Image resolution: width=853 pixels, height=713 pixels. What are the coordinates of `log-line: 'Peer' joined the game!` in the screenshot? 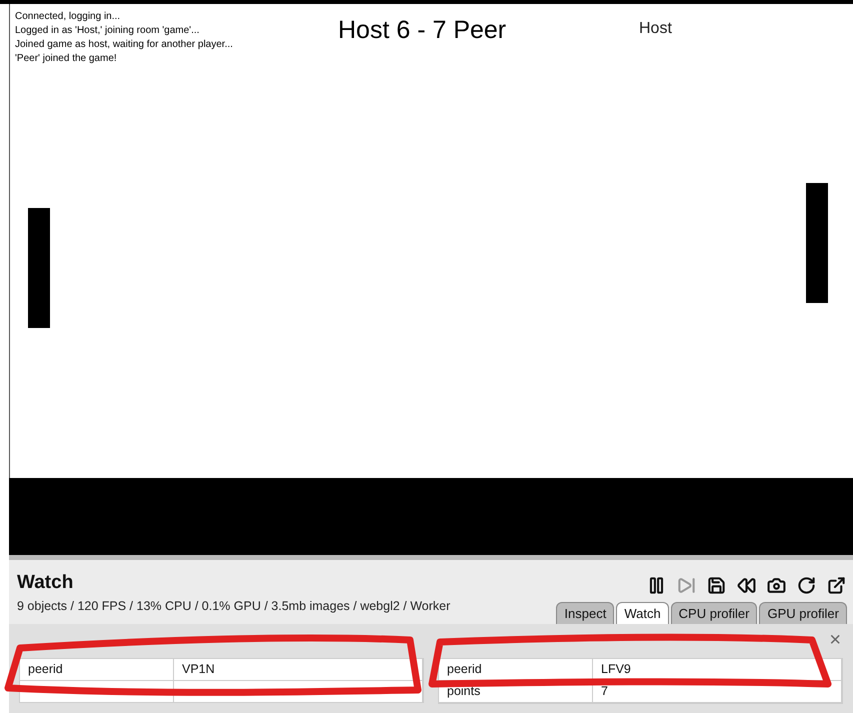 It's located at (66, 59).